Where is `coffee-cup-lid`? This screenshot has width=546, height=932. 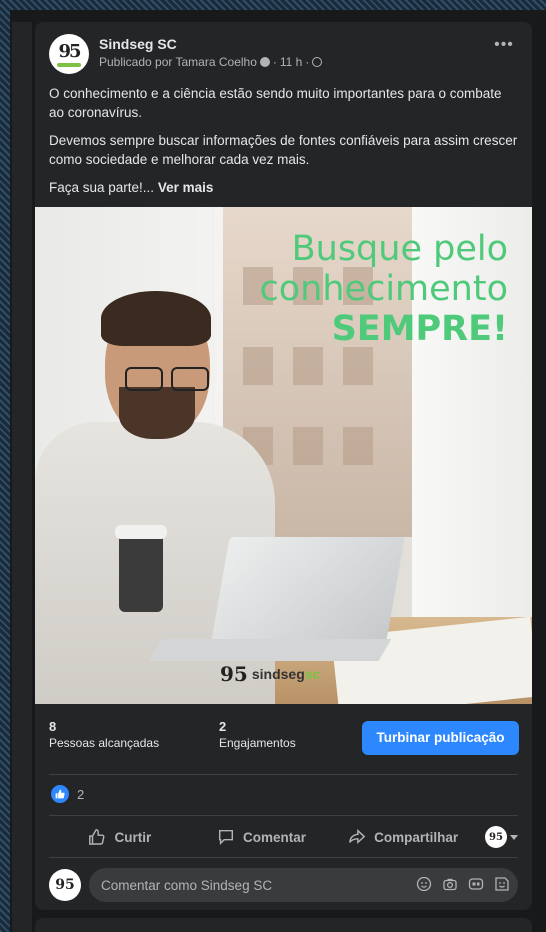 coffee-cup-lid is located at coordinates (141, 532).